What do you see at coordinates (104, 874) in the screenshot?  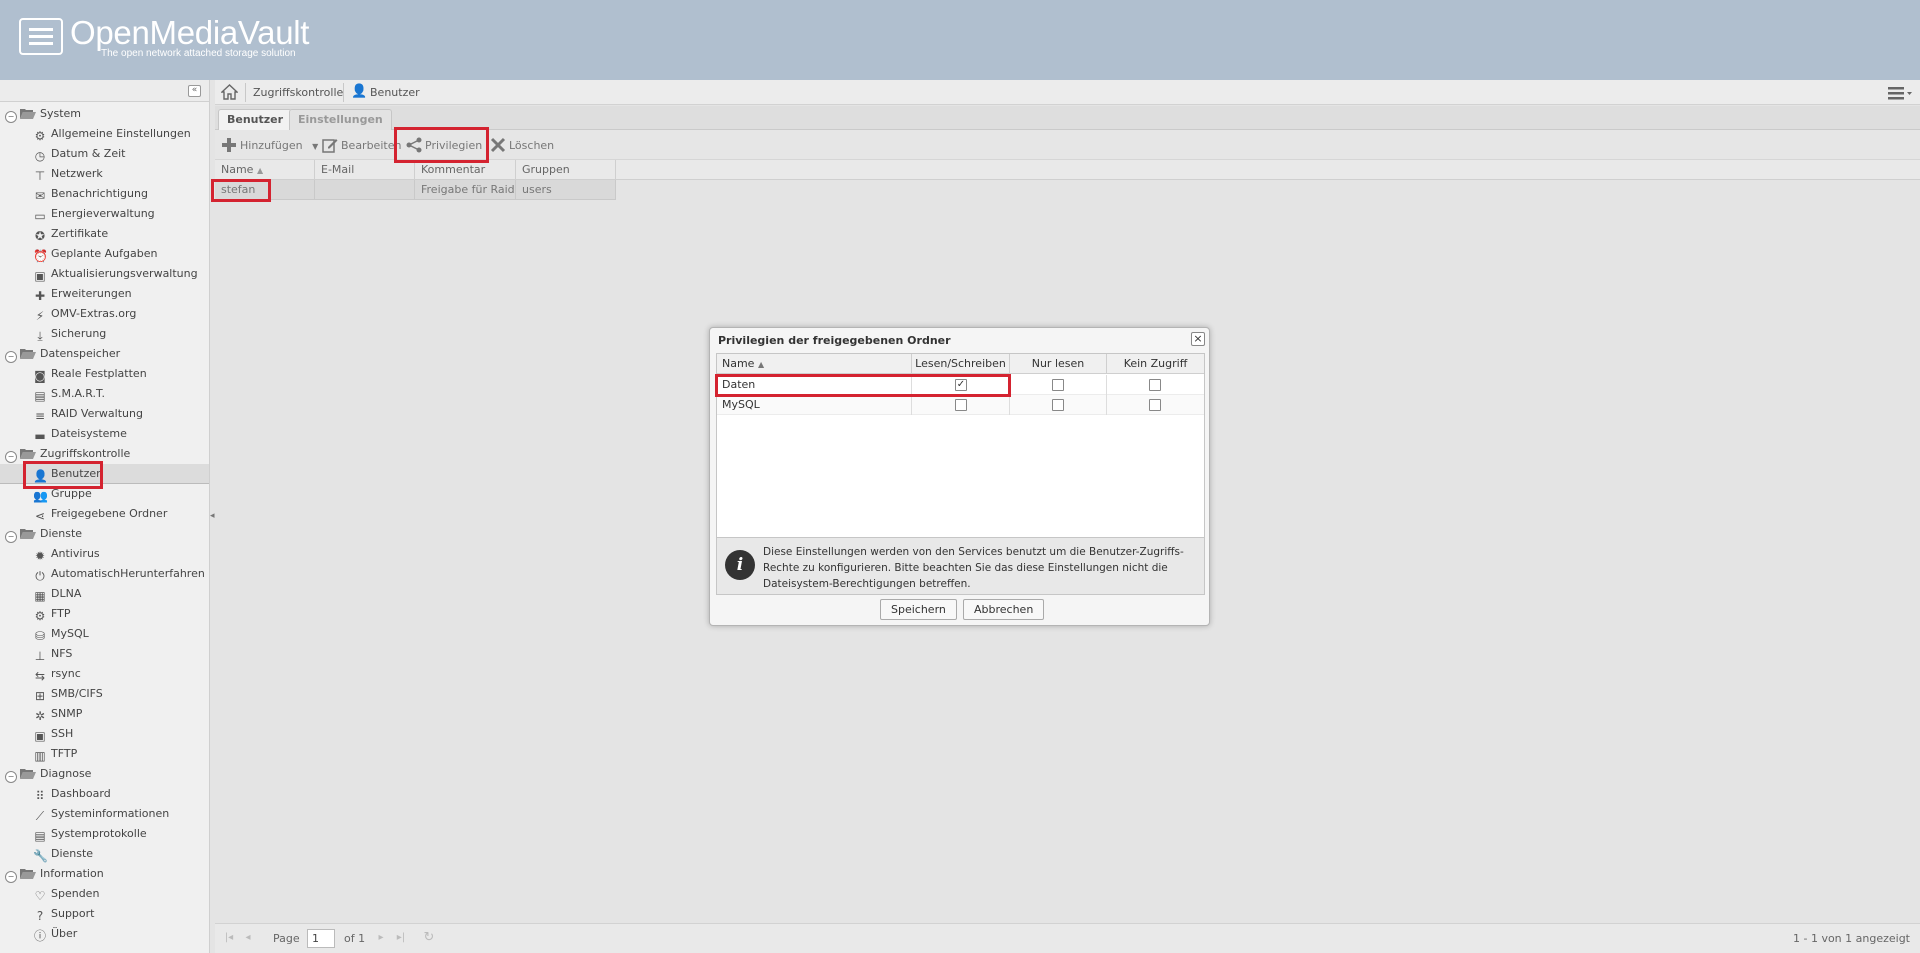 I see `nav-group-information: − Information` at bounding box center [104, 874].